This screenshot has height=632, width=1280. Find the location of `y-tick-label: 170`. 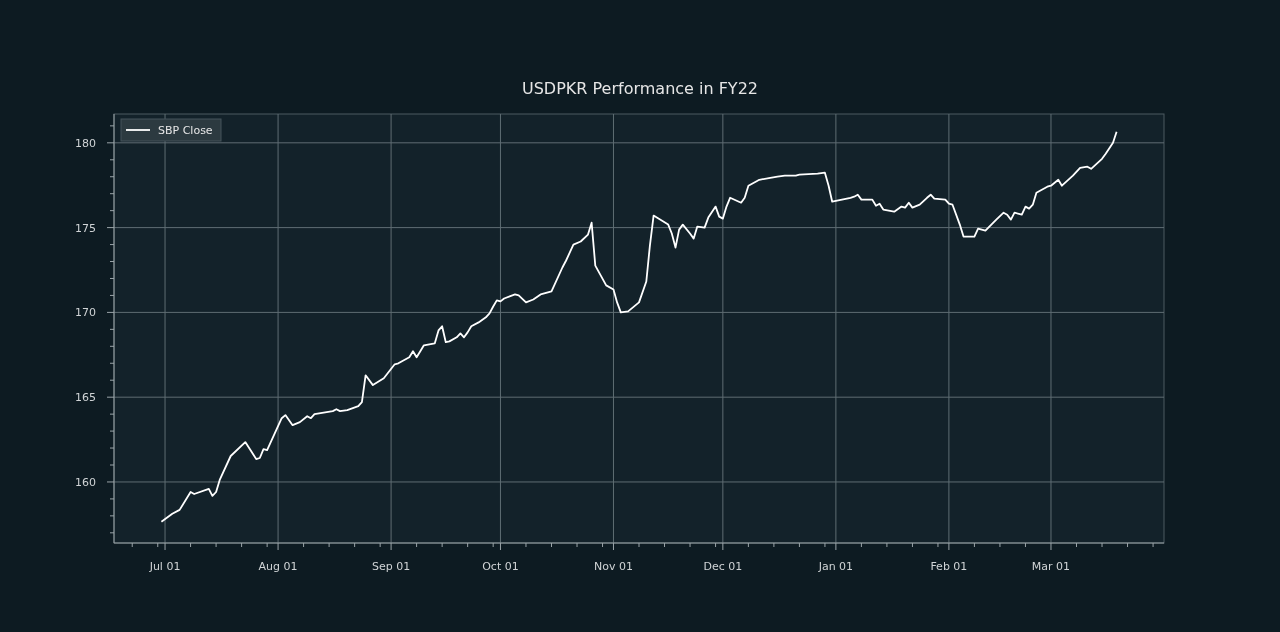

y-tick-label: 170 is located at coordinates (85, 313).